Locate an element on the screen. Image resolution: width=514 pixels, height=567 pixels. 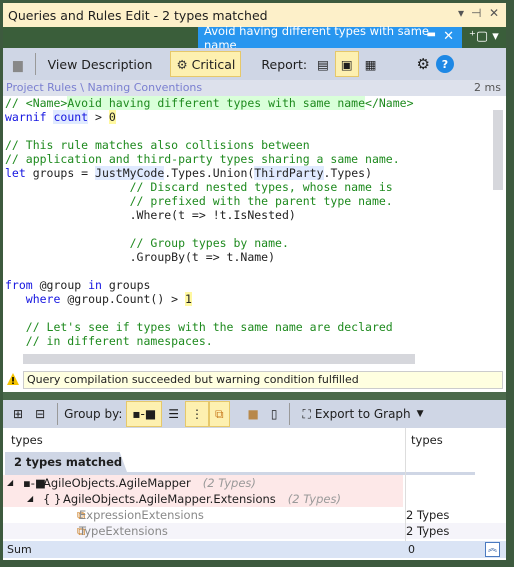
group-type-icon: ⋮ is located at coordinates (196, 414).